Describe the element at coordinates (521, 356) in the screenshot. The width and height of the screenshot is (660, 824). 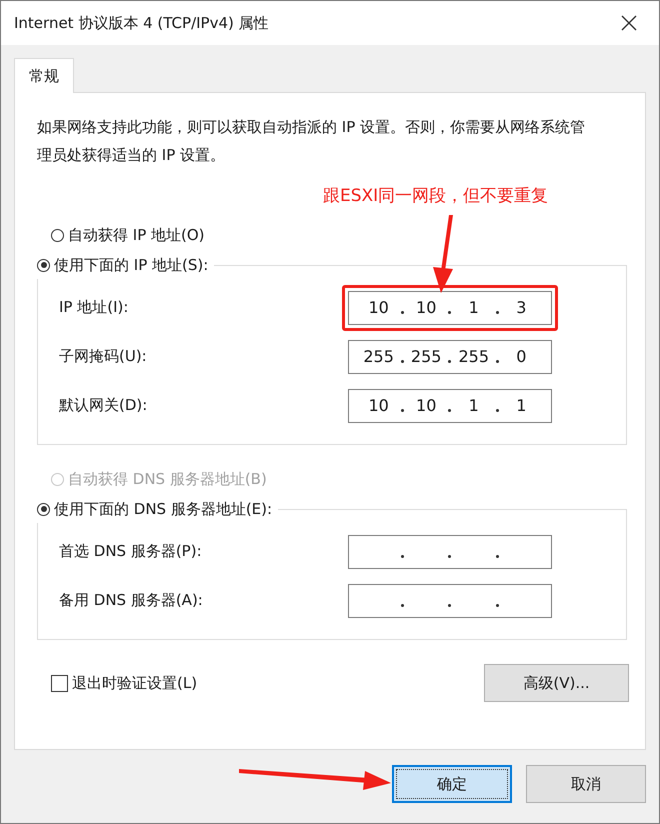
I see `octet-text: 0` at that location.